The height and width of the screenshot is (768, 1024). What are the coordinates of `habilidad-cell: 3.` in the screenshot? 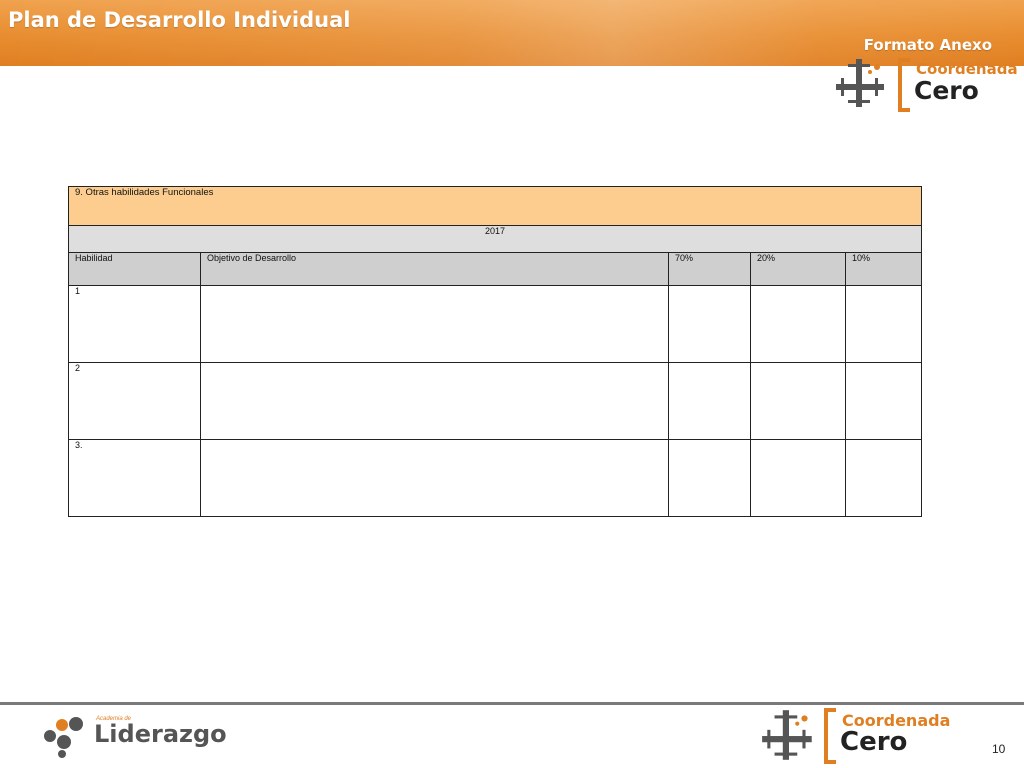 It's located at (134, 478).